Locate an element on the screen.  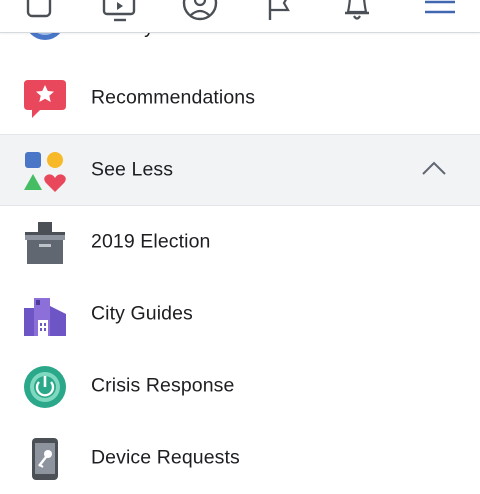
menu-item-city-guides: City Guides is located at coordinates (240, 314).